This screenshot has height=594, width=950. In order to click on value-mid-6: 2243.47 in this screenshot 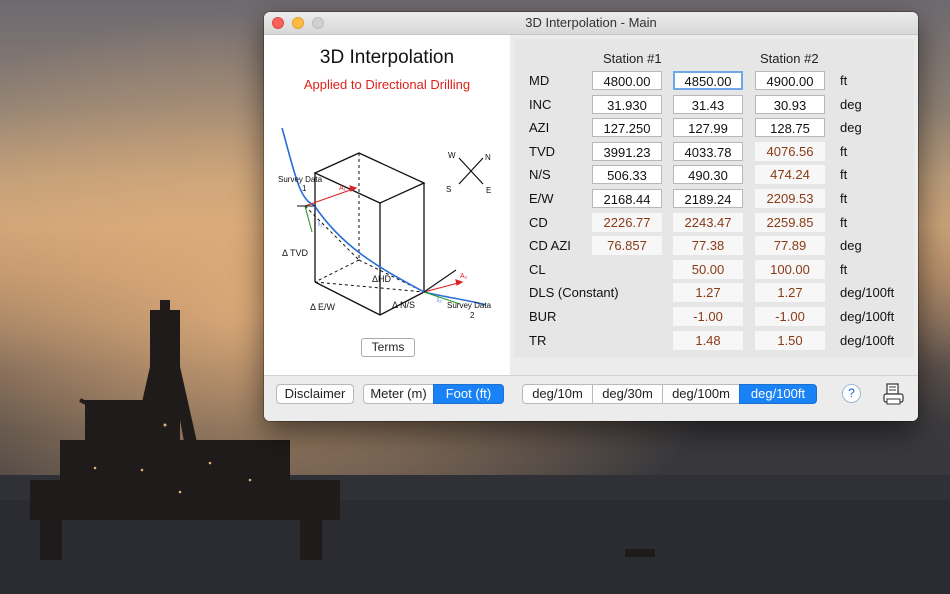, I will do `click(708, 222)`.